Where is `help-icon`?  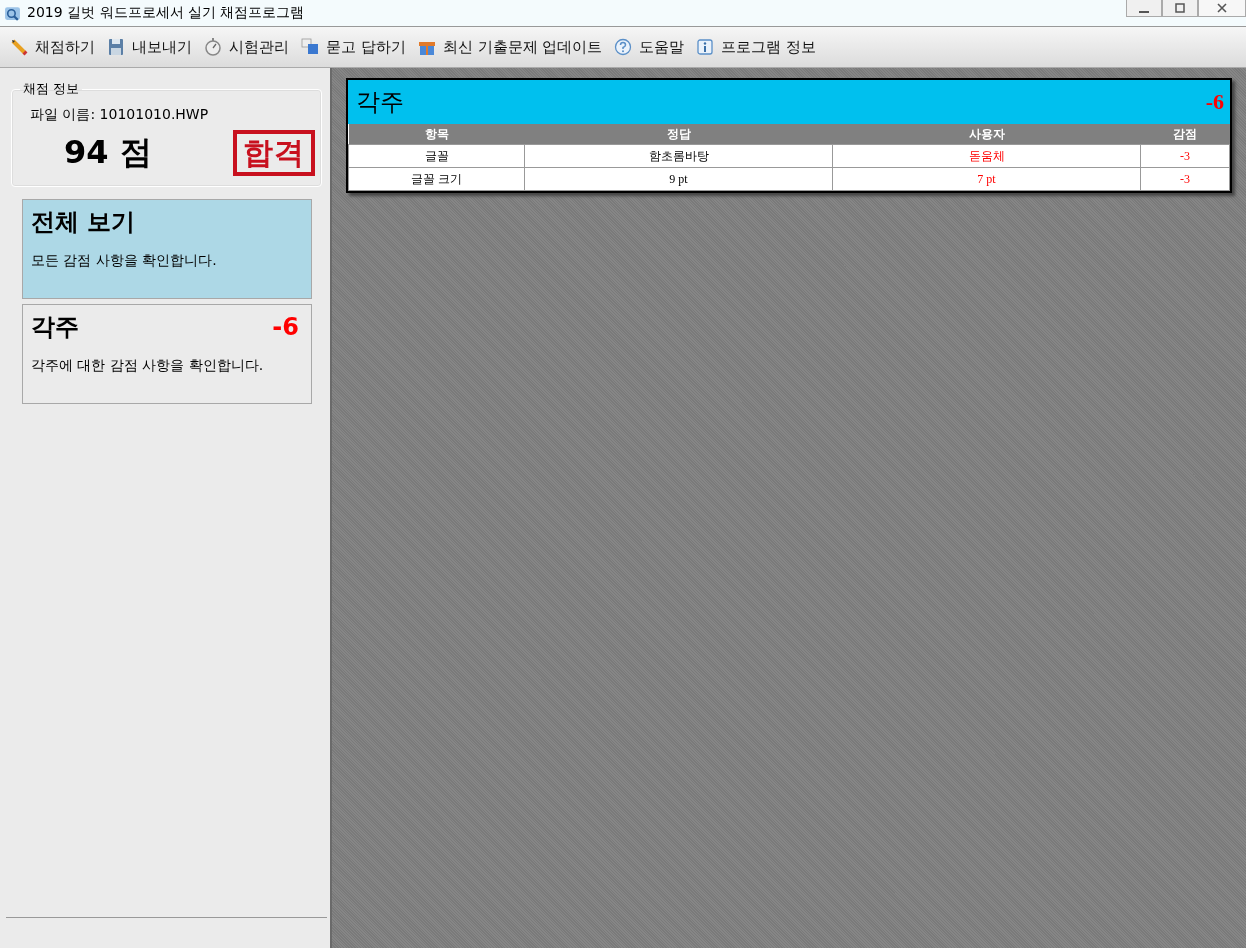
help-icon is located at coordinates (623, 47).